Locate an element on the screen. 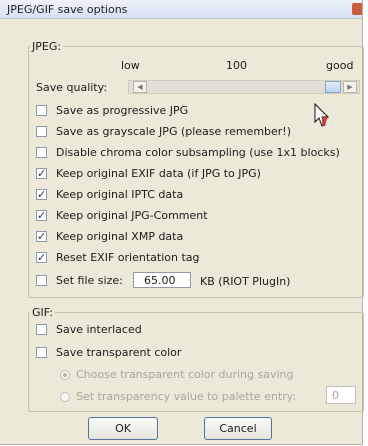 This screenshot has width=368, height=446. save-transparent-label: Save transparent color is located at coordinates (119, 352).